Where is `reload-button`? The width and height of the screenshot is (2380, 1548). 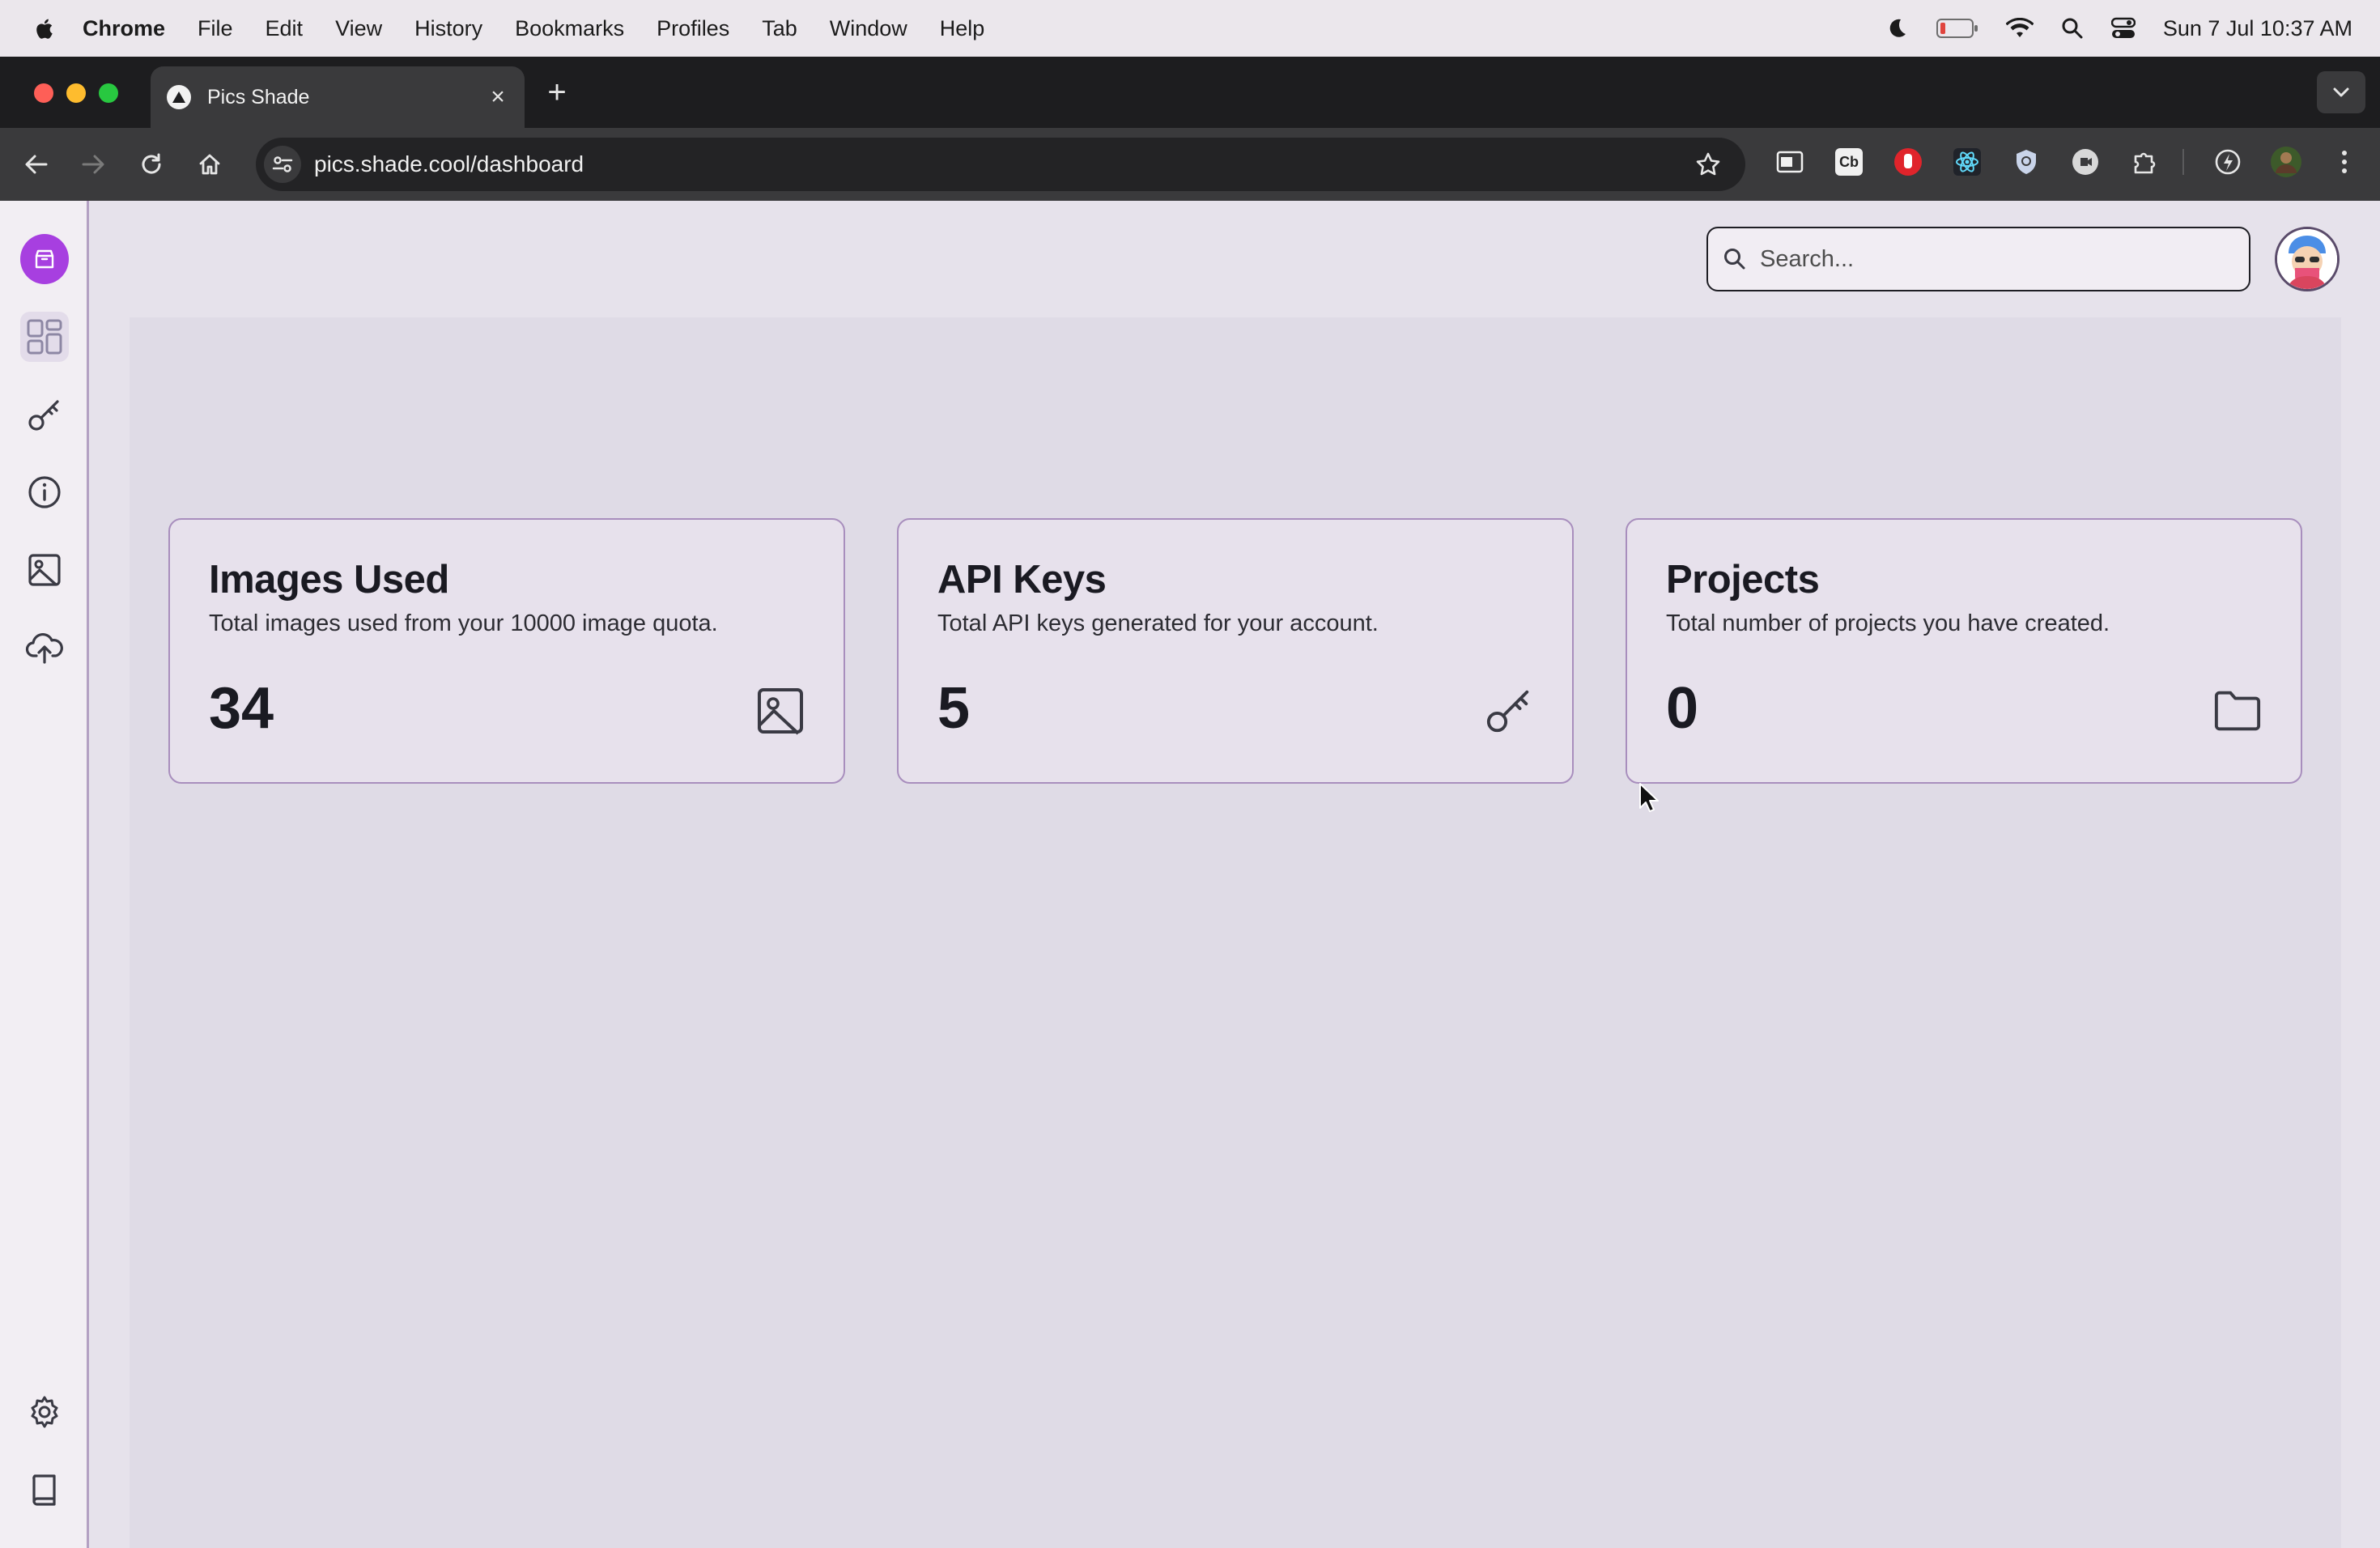
reload-button is located at coordinates (151, 165).